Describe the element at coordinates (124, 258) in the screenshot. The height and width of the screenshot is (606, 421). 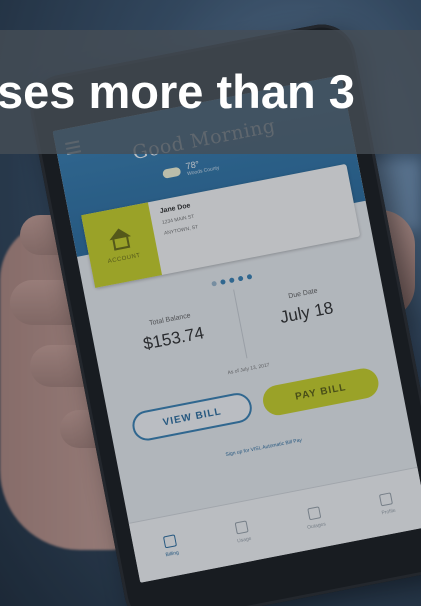
I see `account-tile-label: ACCOUNT` at that location.